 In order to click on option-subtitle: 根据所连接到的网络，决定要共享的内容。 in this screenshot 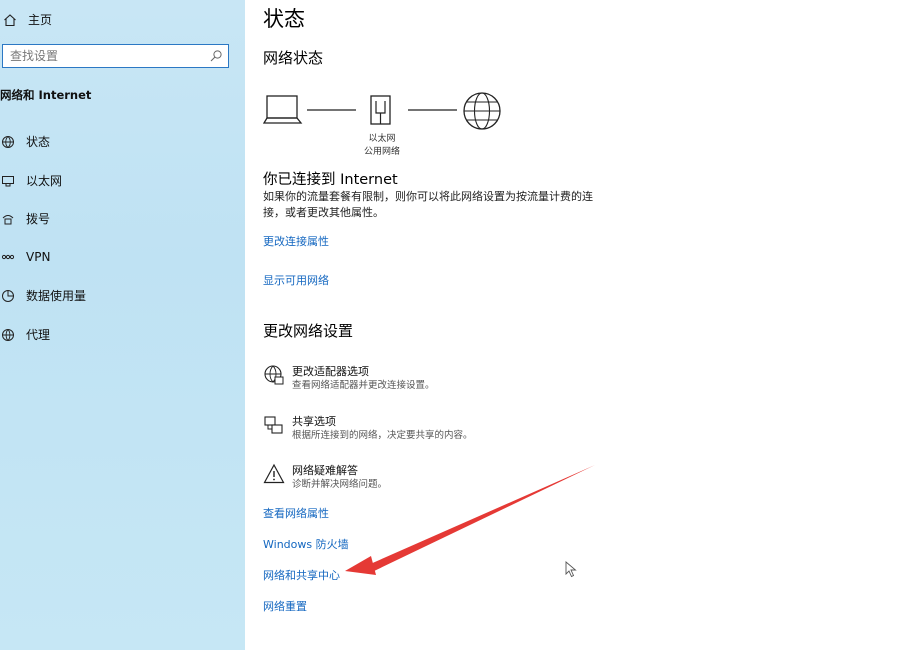, I will do `click(382, 435)`.